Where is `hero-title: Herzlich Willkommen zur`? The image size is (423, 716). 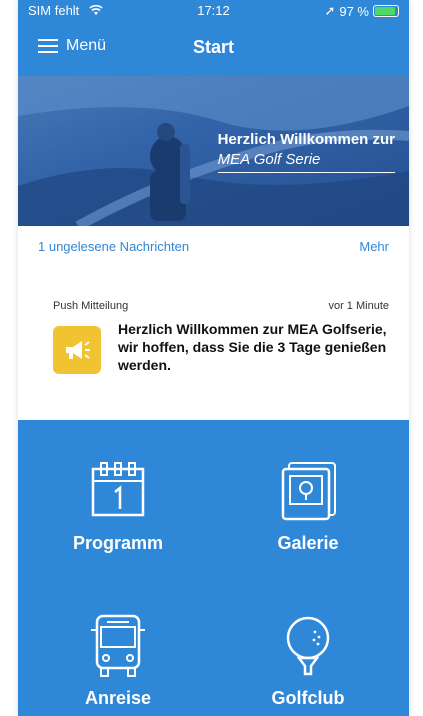 hero-title: Herzlich Willkommen zur is located at coordinates (306, 139).